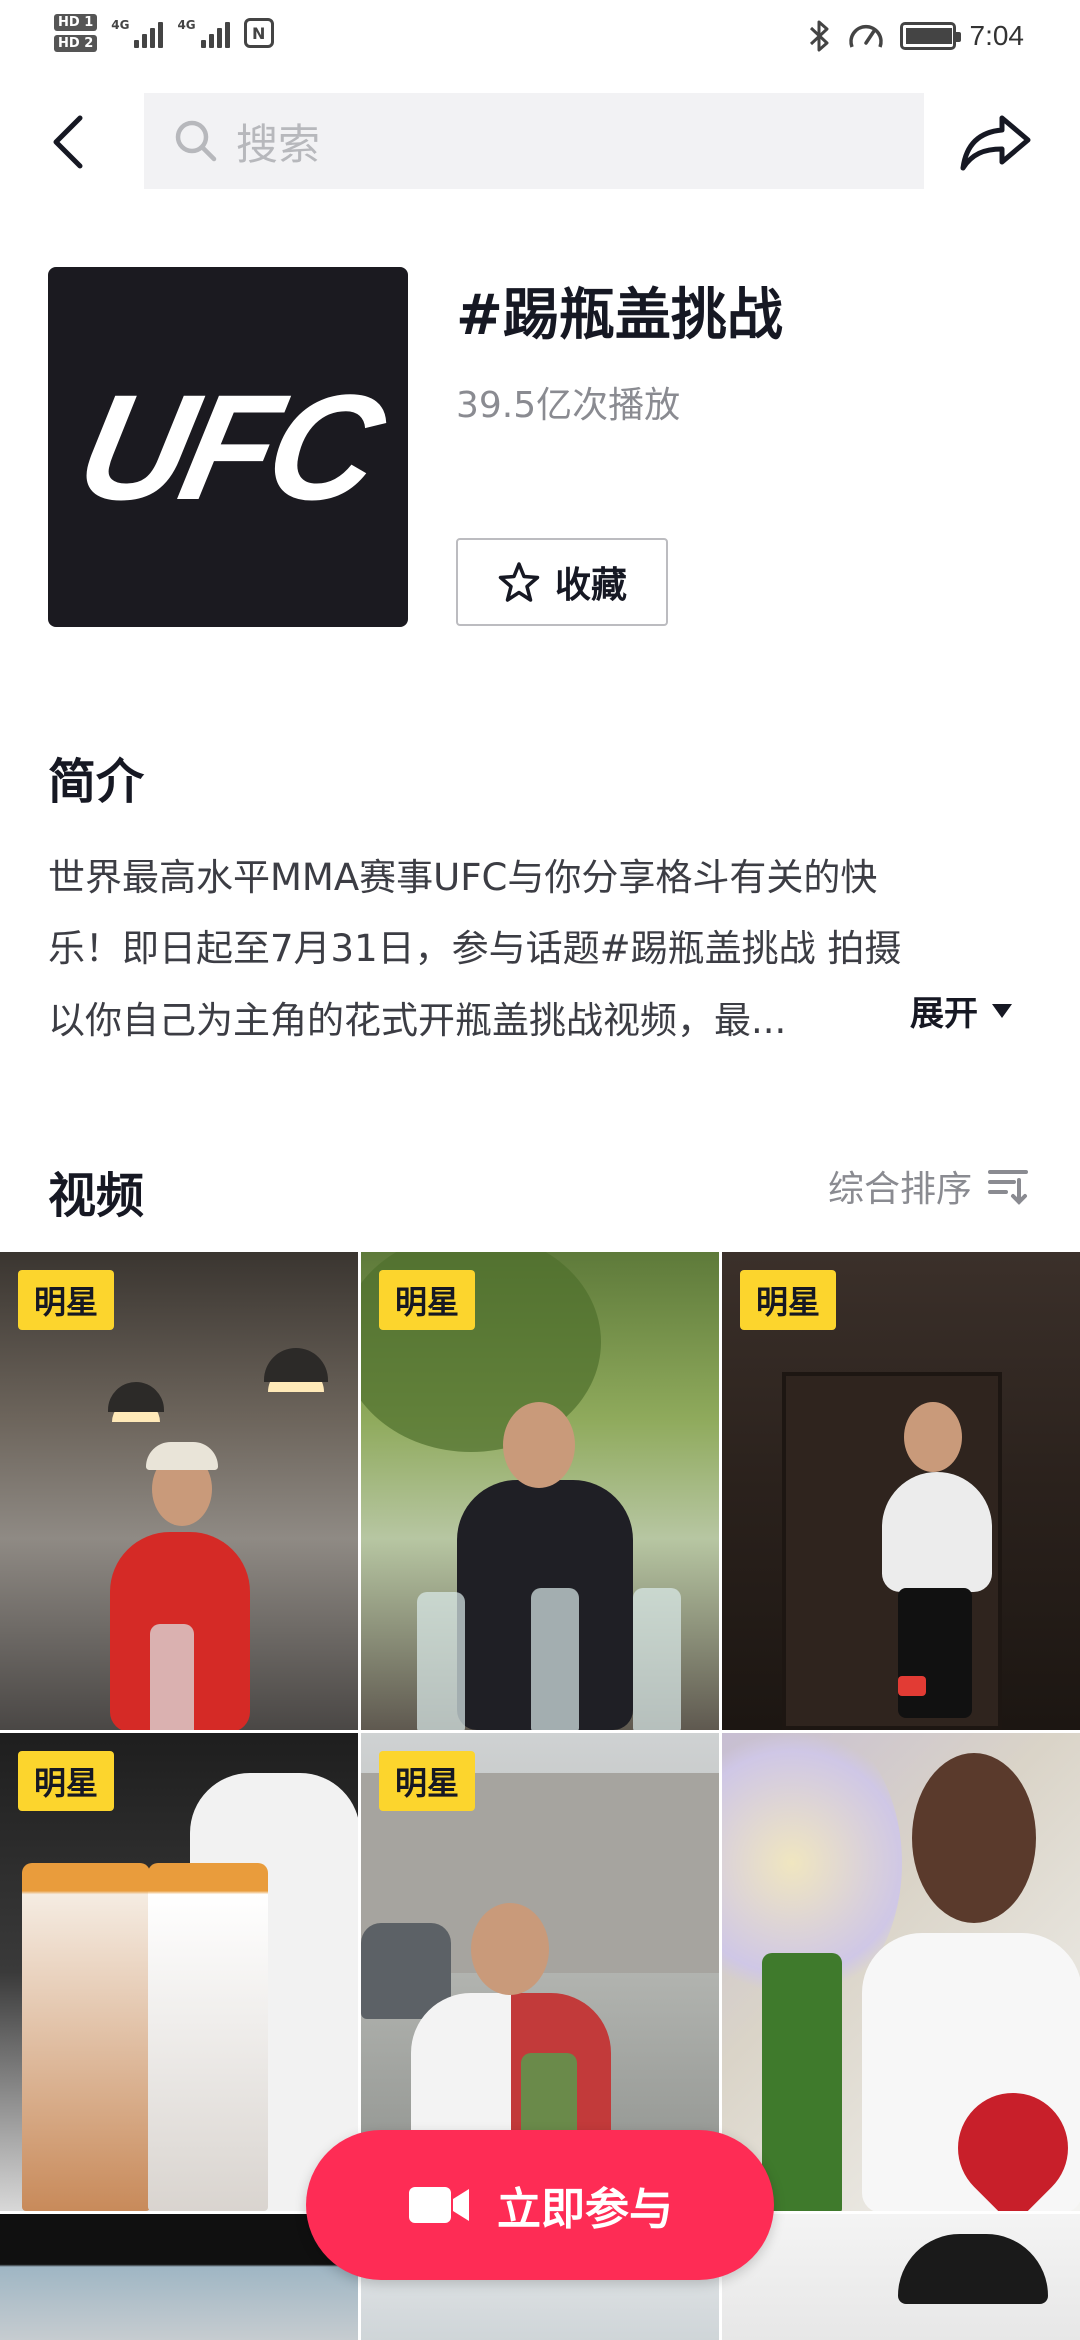 This screenshot has height=2340, width=1080. I want to click on status-left: HD 1 HD 2 4G 4G N, so click(164, 33).